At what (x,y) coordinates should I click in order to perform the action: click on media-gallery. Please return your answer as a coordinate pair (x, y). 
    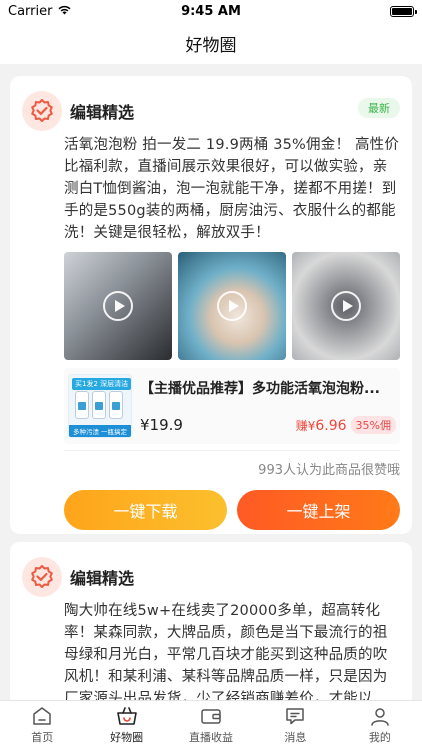
    Looking at the image, I should click on (232, 306).